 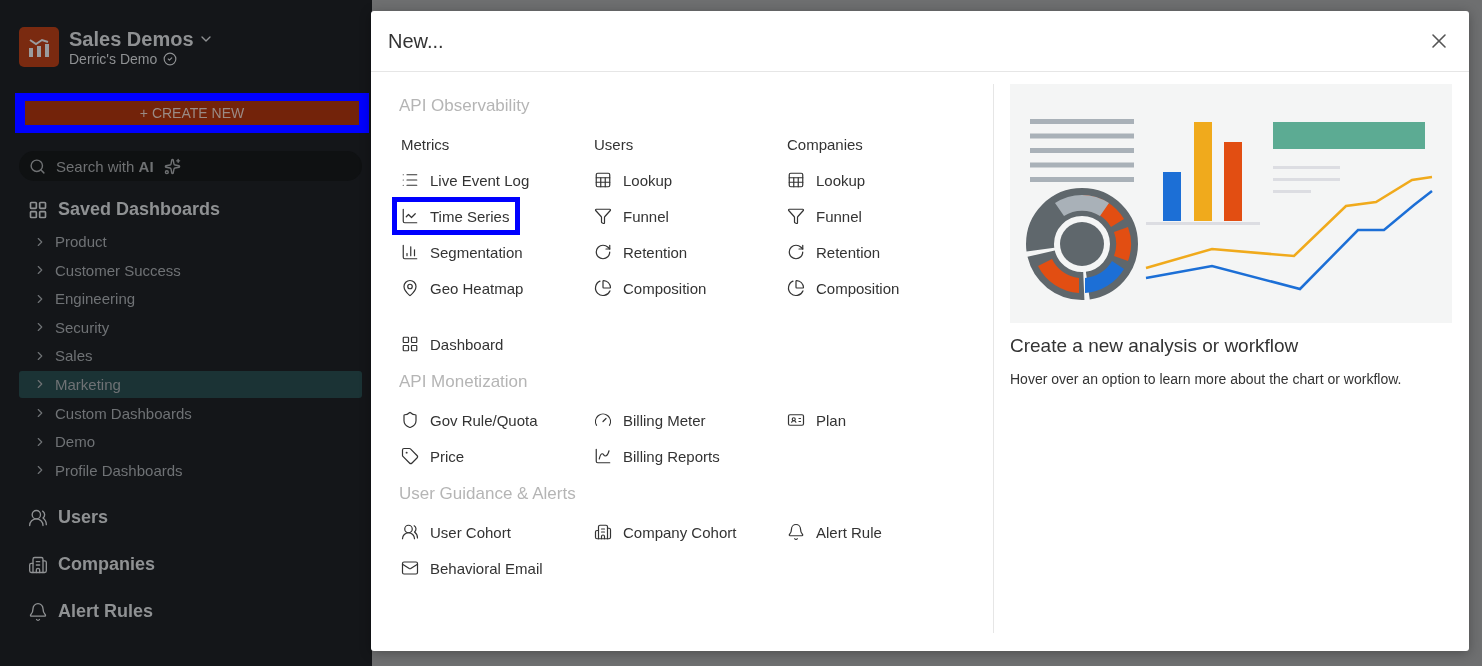 What do you see at coordinates (451, 344) in the screenshot?
I see `option-item: Dashboard` at bounding box center [451, 344].